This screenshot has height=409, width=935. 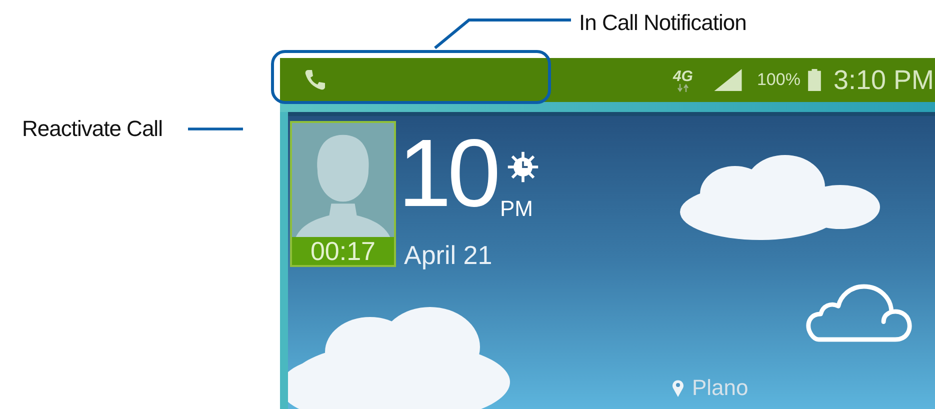 What do you see at coordinates (516, 209) in the screenshot?
I see `clock-period: PM` at bounding box center [516, 209].